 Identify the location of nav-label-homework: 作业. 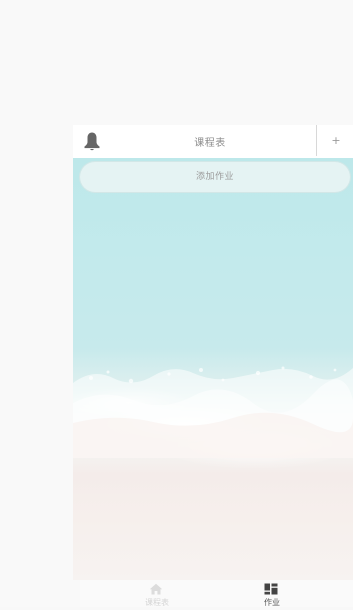
(272, 602).